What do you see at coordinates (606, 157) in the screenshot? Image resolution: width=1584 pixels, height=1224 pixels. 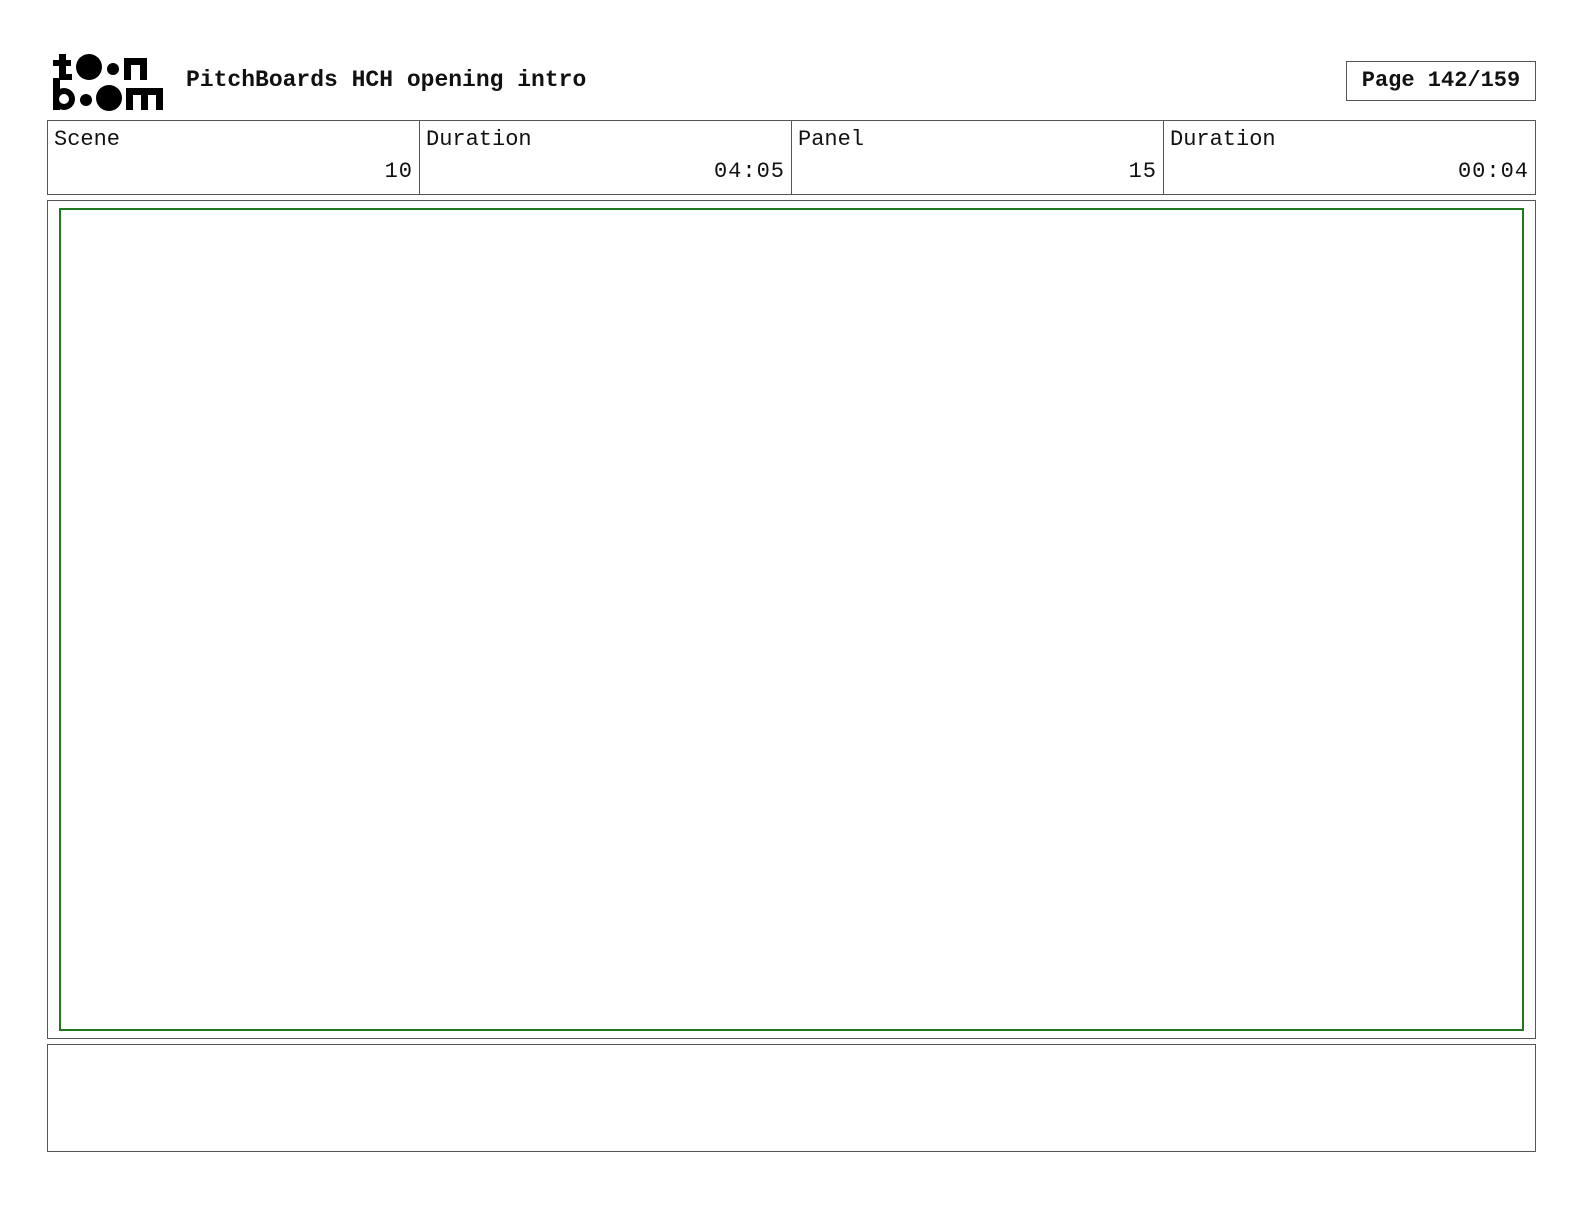 I see `scene-duration-cell: Duration 04:05` at bounding box center [606, 157].